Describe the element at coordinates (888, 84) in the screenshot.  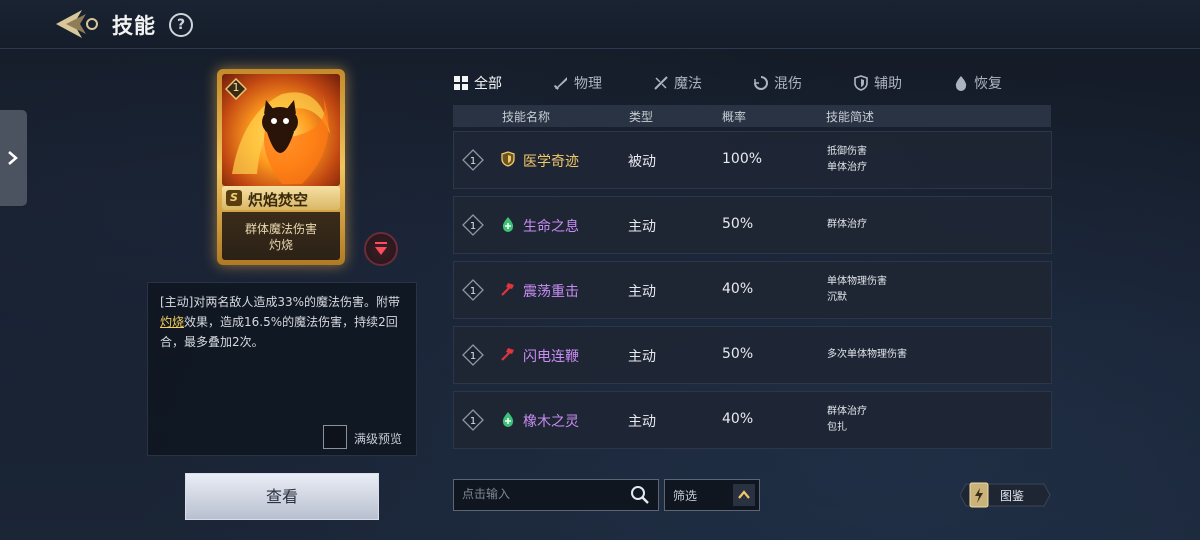
I see `tab-label: 辅助` at that location.